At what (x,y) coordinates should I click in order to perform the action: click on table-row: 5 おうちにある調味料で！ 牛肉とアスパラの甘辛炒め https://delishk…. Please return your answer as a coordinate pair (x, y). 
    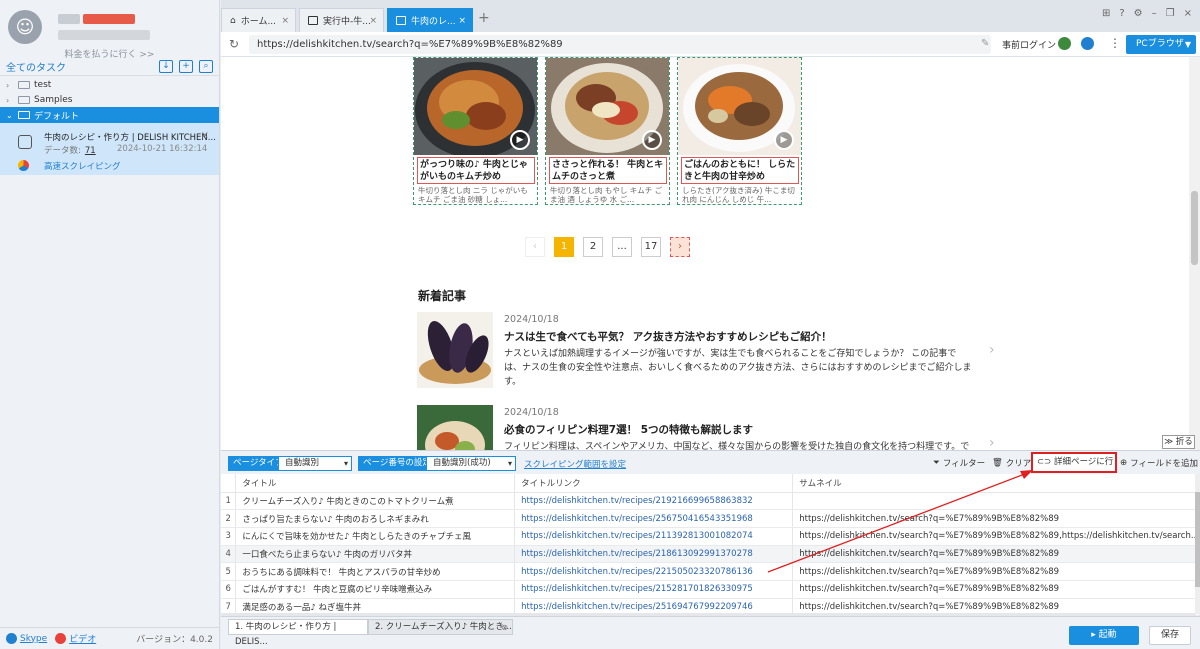
    Looking at the image, I should click on (710, 571).